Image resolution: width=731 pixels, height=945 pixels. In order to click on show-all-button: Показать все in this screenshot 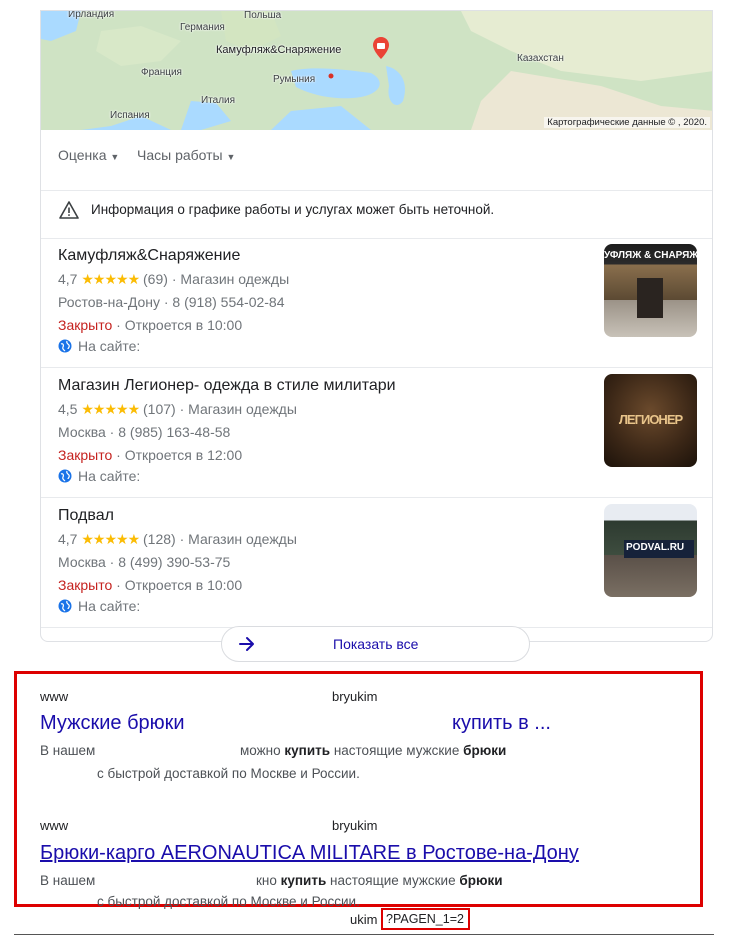, I will do `click(375, 644)`.